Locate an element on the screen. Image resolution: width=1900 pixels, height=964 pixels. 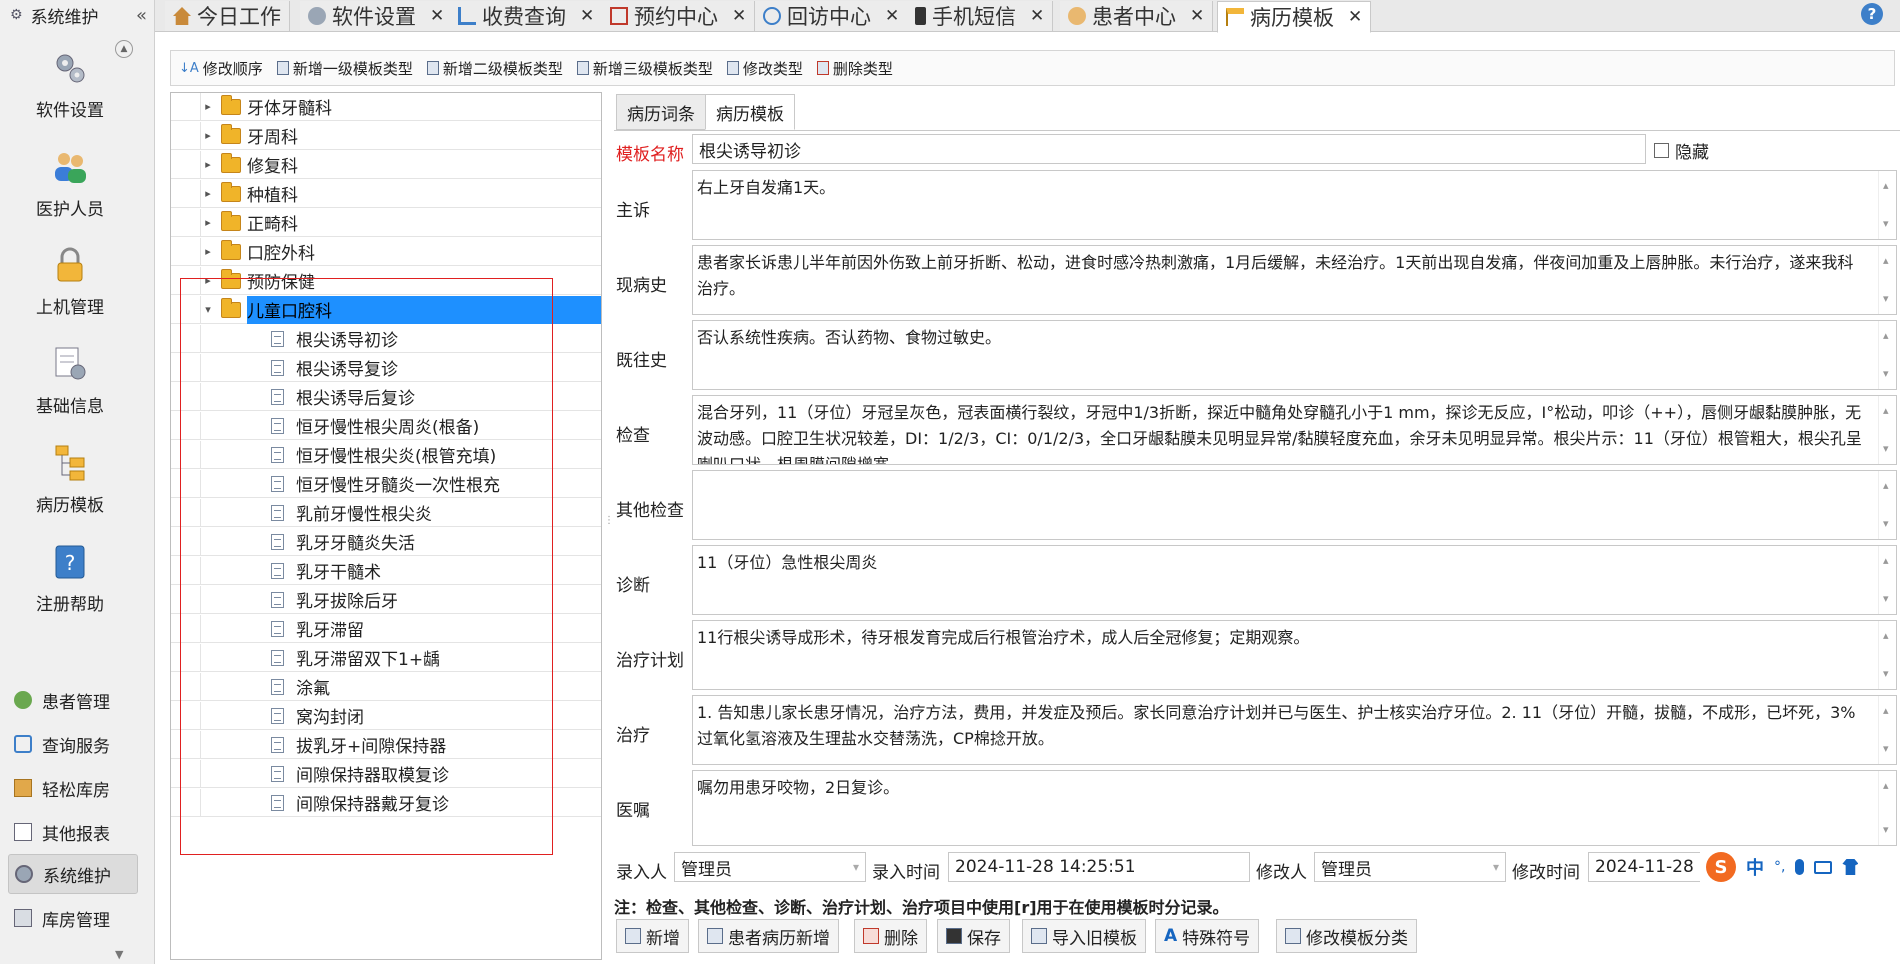
sidebar-item-registration-help: ? 注册帮助 is located at coordinates (70, 577).